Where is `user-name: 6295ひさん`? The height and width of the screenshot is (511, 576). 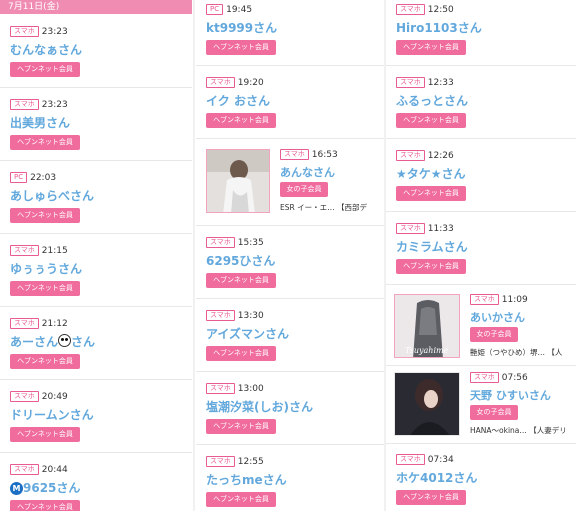
user-name: 6295ひさん is located at coordinates (240, 260).